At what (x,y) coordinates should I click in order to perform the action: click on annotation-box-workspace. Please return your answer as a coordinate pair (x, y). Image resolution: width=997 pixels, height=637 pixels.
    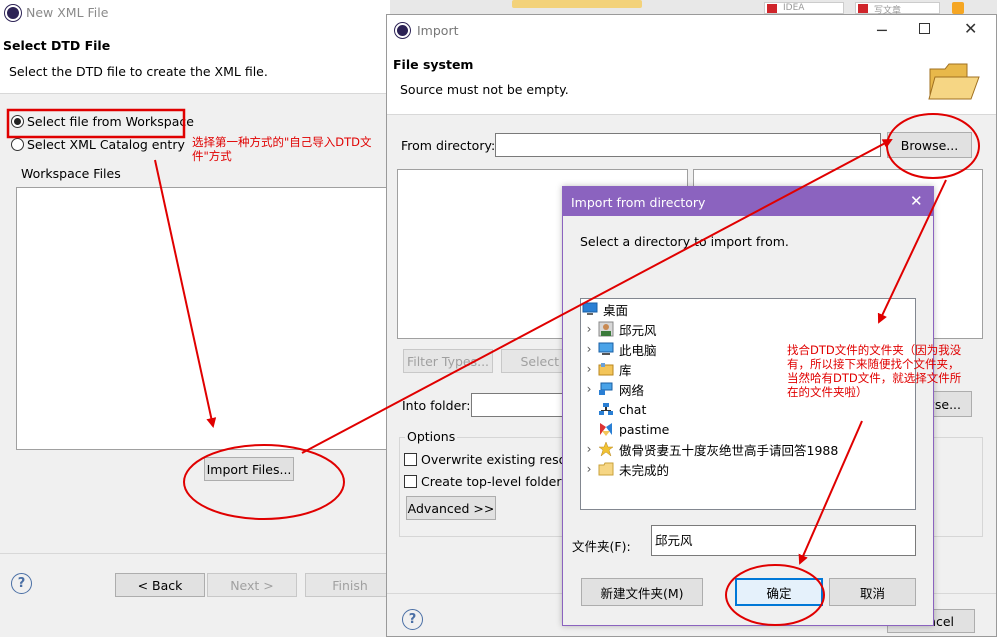
    Looking at the image, I should click on (96, 123).